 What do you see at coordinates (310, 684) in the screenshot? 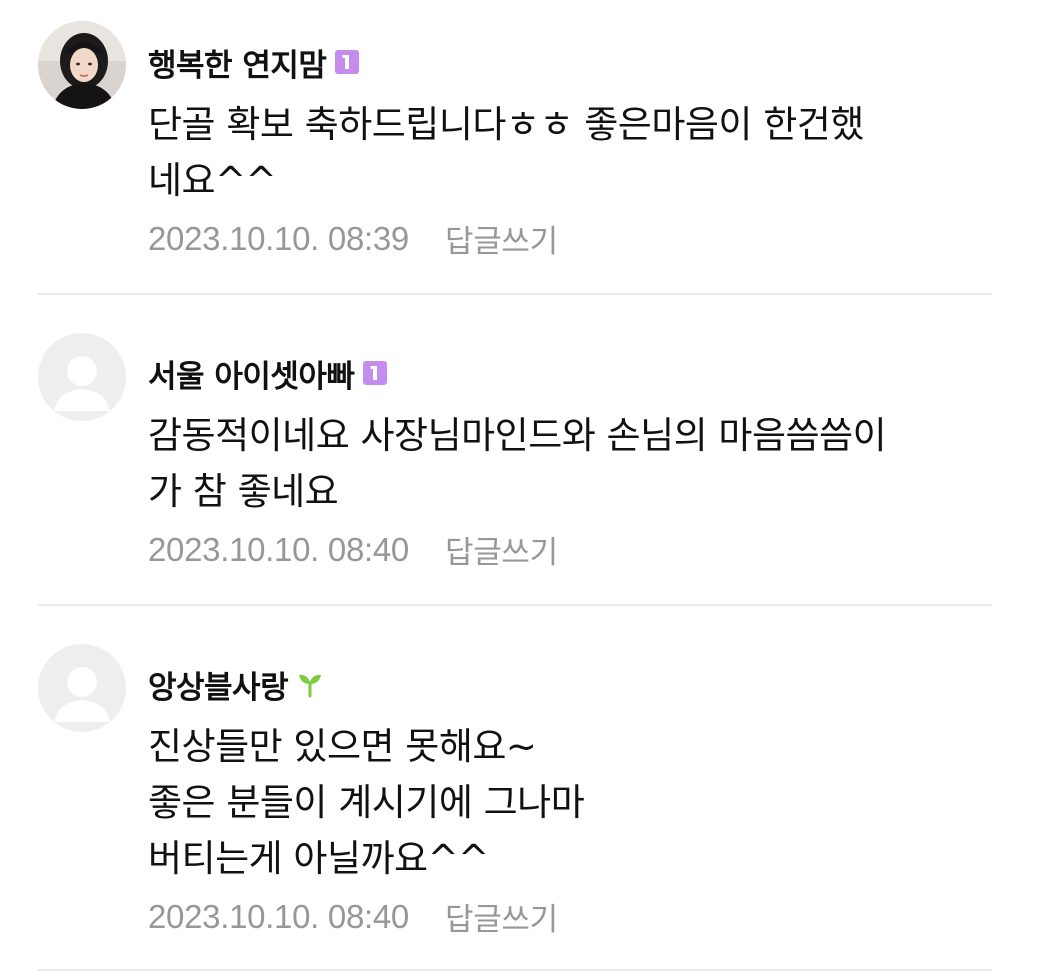
I see `sprout-icon` at bounding box center [310, 684].